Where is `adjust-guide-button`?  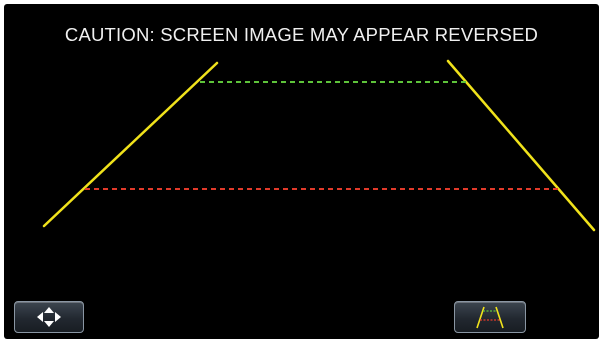 adjust-guide-button is located at coordinates (49, 317).